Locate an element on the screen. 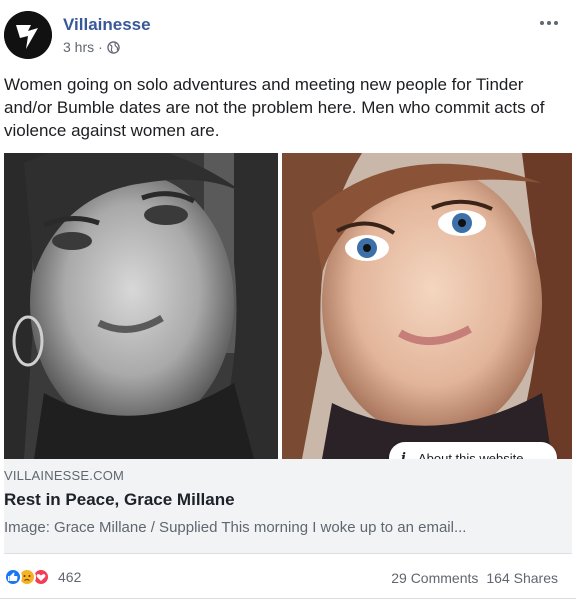 This screenshot has height=606, width=576. reactions-summary: 462 is located at coordinates (42, 577).